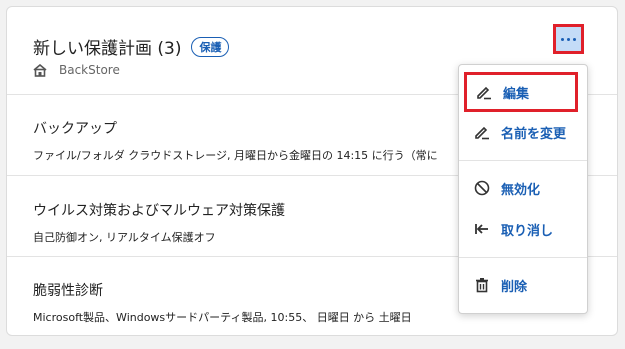 This screenshot has width=625, height=349. I want to click on plan-store-row: BackStore, so click(76, 70).